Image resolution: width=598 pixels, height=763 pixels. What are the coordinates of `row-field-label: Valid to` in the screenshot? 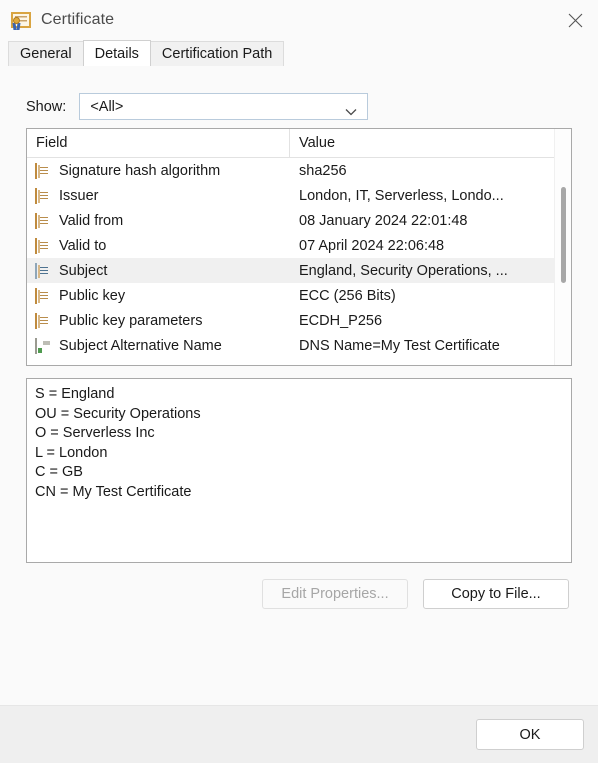 It's located at (83, 245).